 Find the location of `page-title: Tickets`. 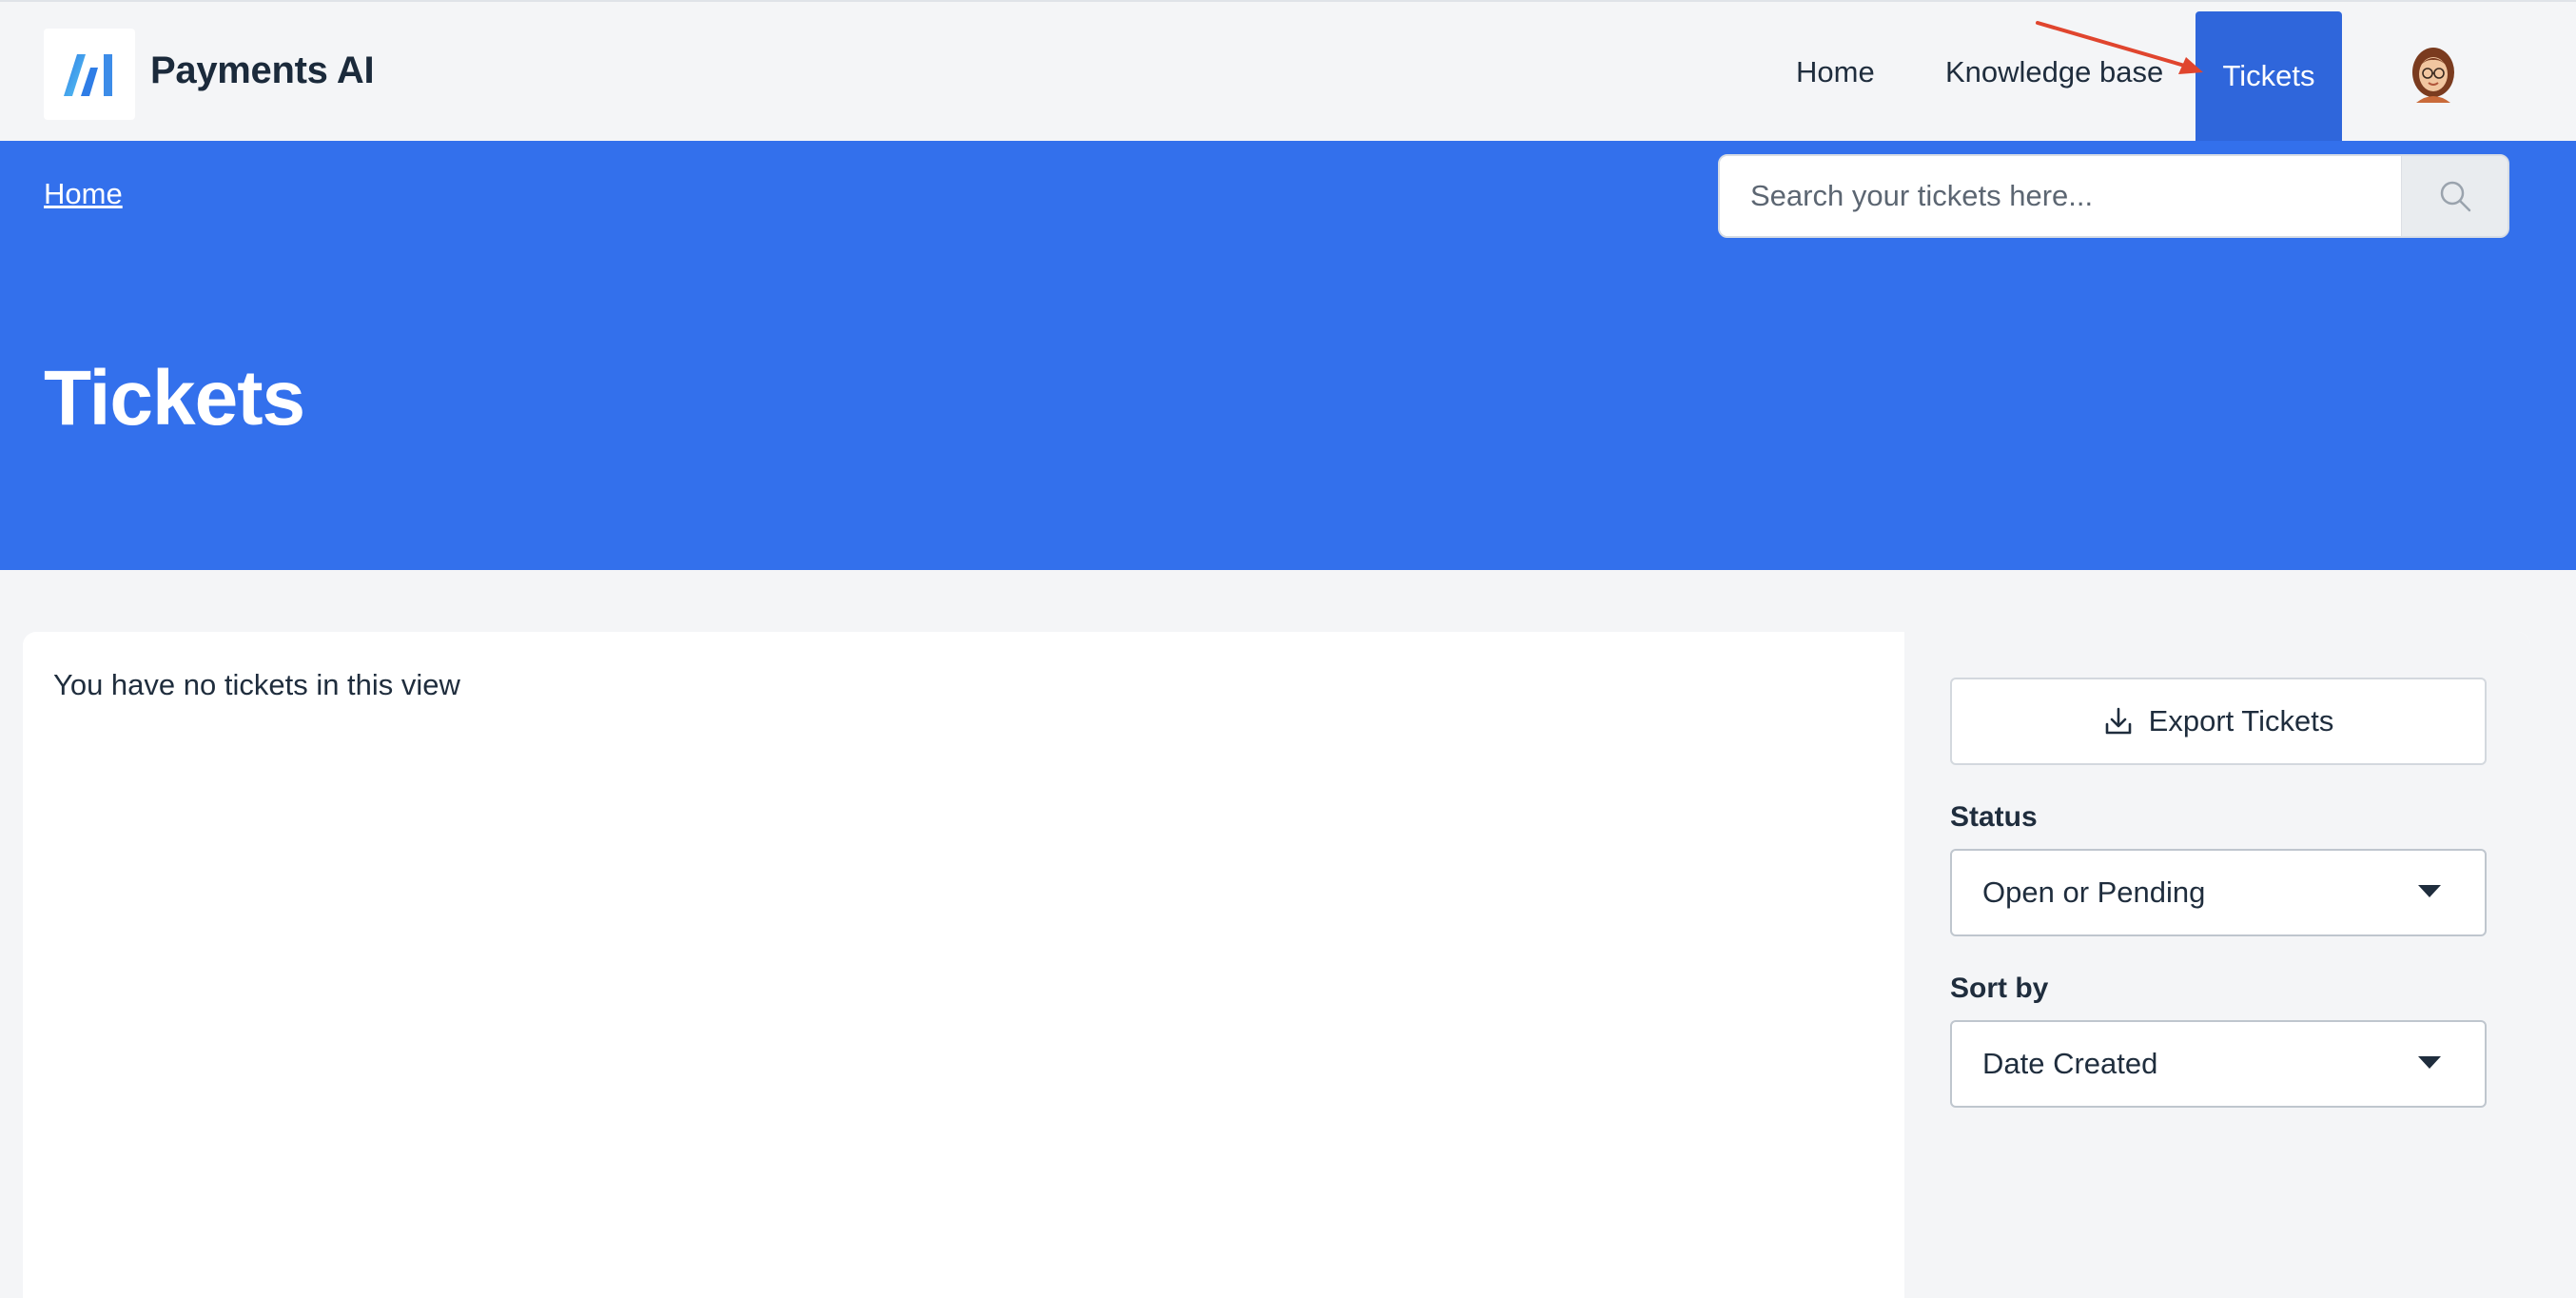

page-title: Tickets is located at coordinates (175, 399).